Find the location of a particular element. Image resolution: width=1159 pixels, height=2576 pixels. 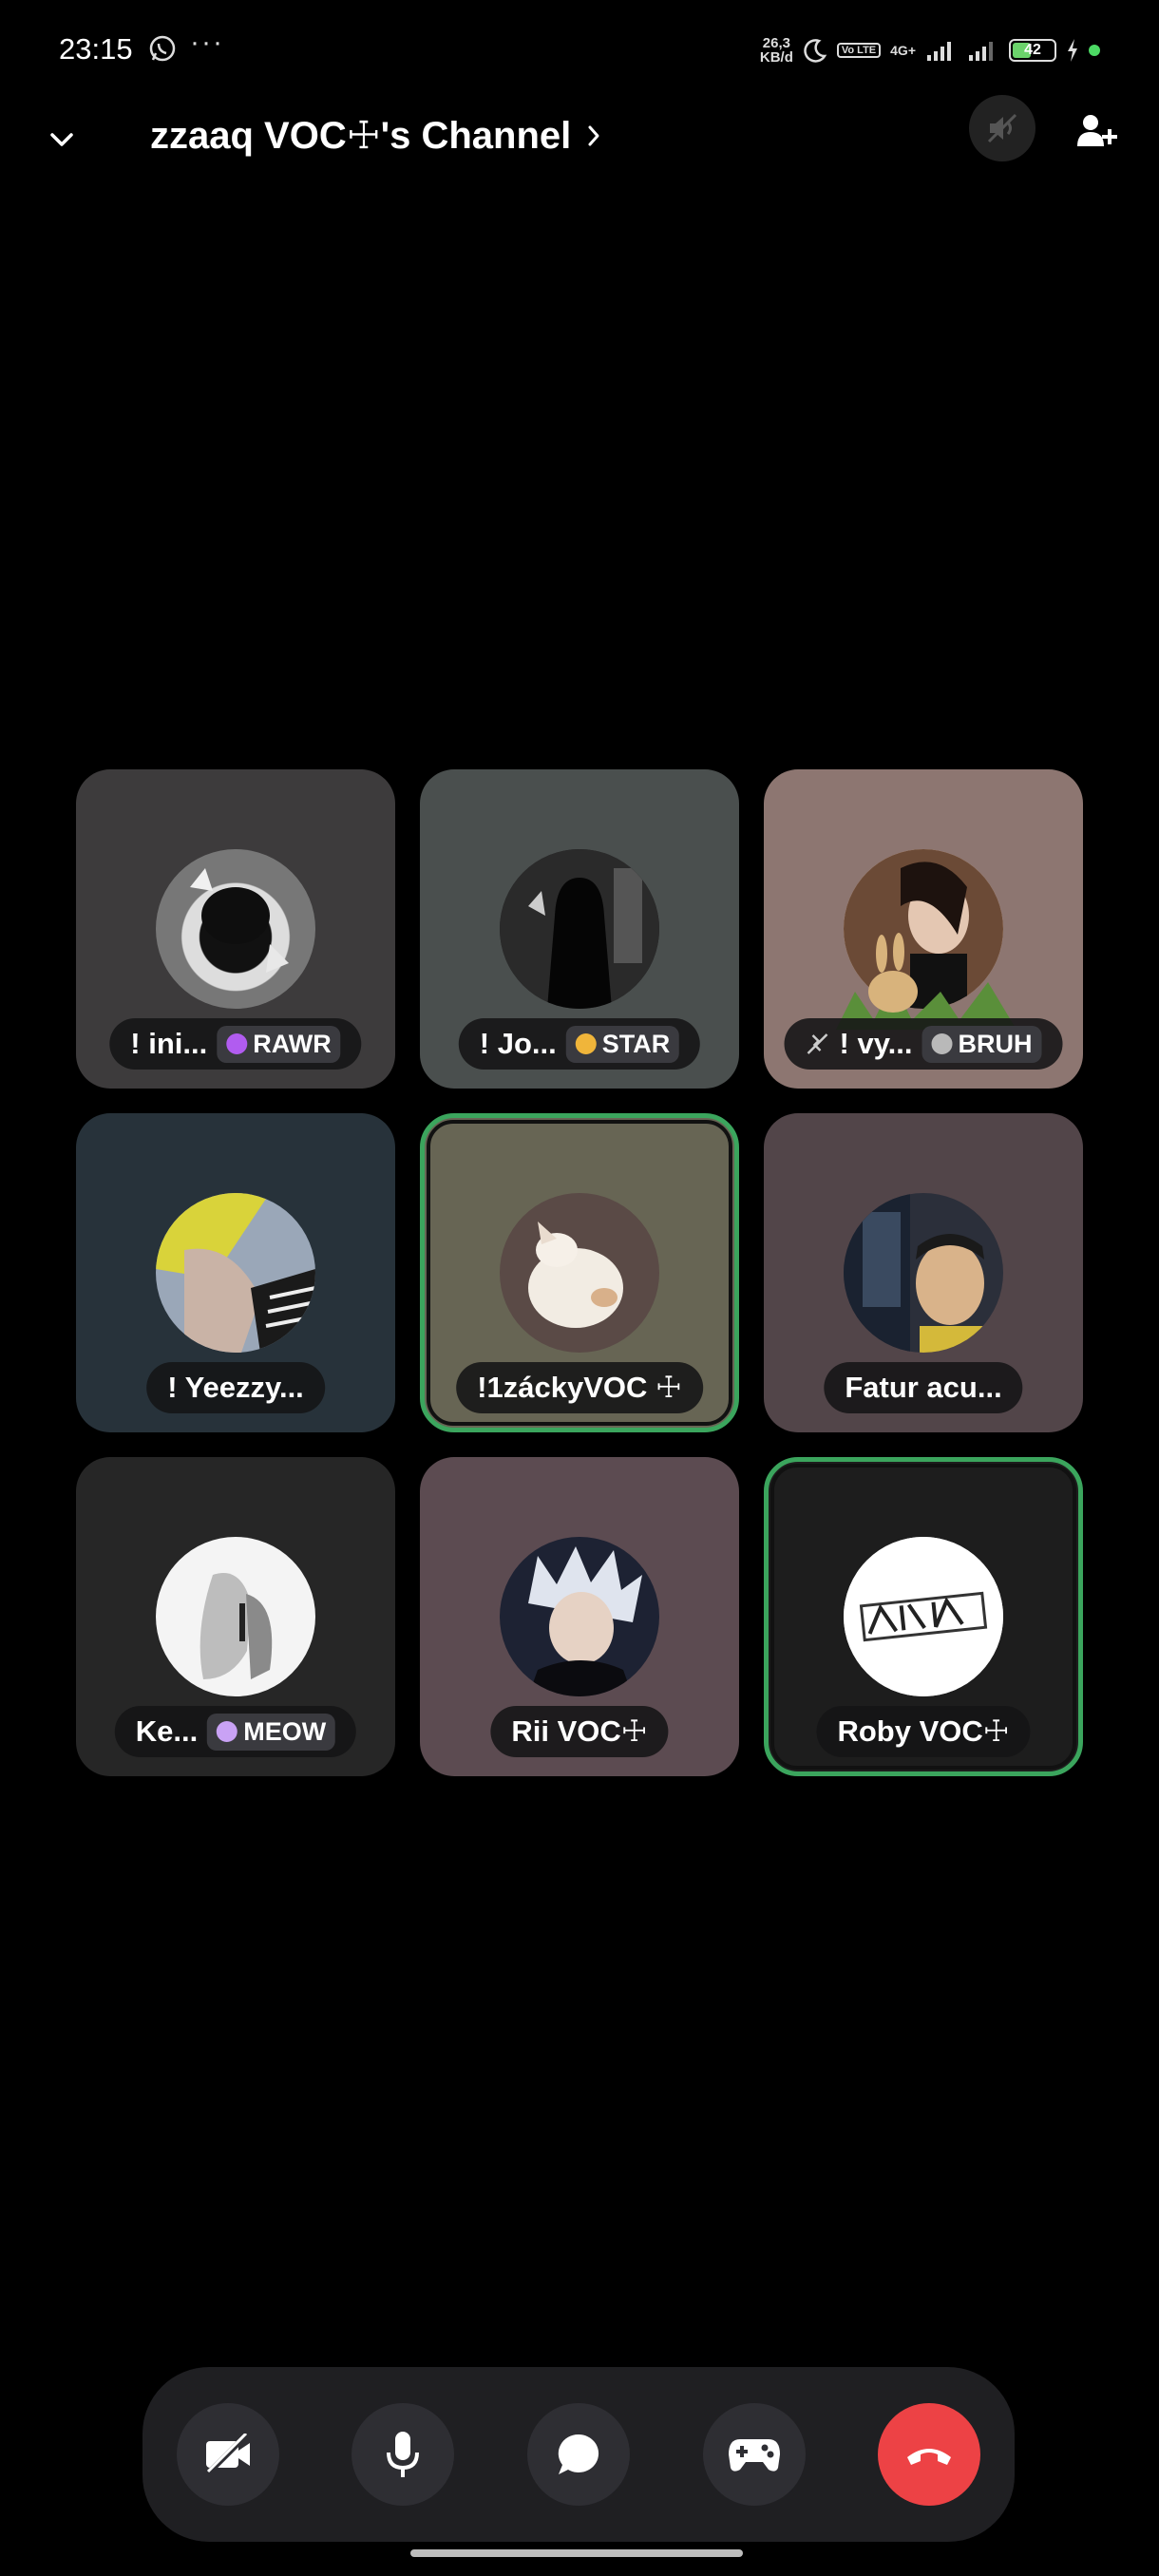

participant-tile-speaking: Roby VOC☩ is located at coordinates (923, 1616).